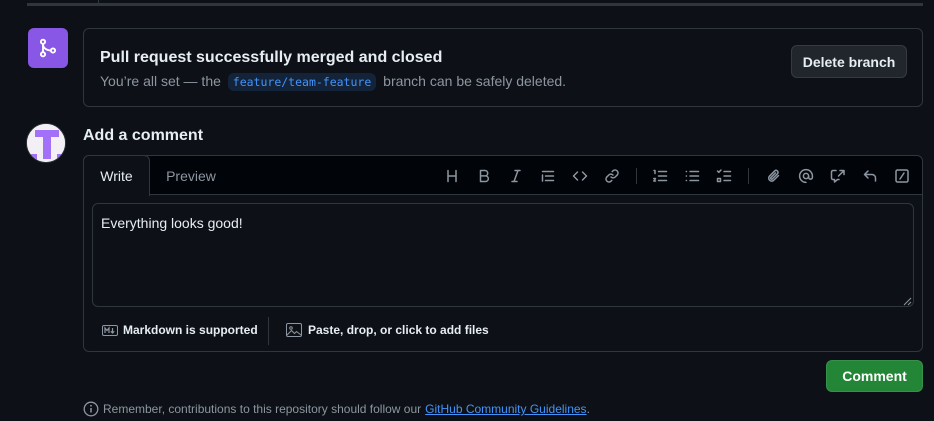  What do you see at coordinates (46, 143) in the screenshot?
I see `avatar` at bounding box center [46, 143].